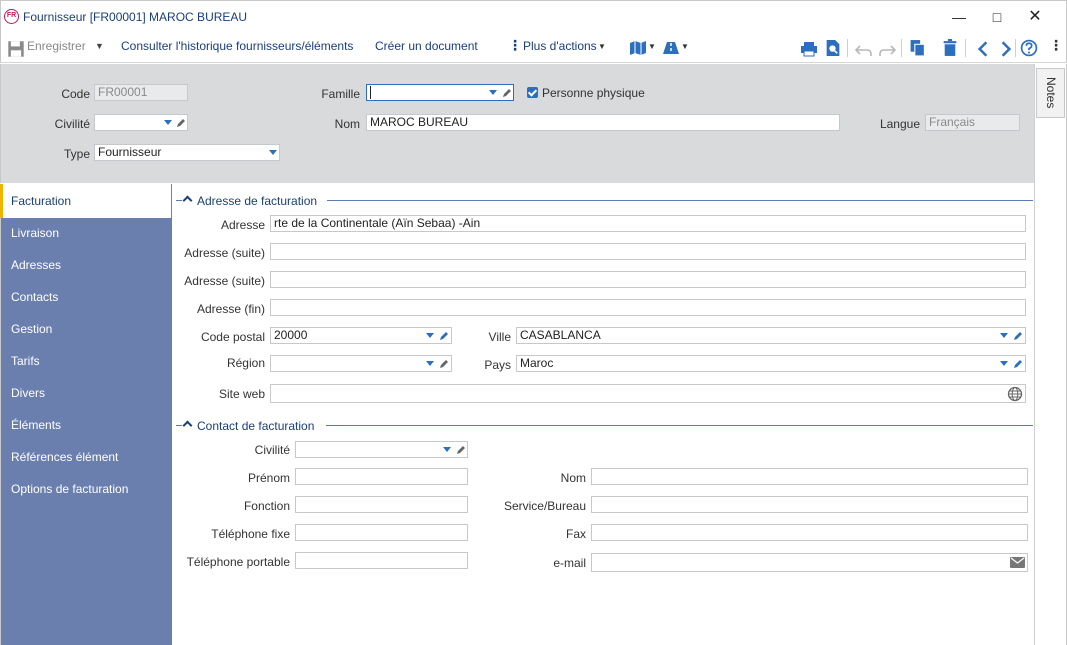 This screenshot has width=1067, height=645. Describe the element at coordinates (1004, 335) in the screenshot. I see `ville-dropdown-icon` at that location.